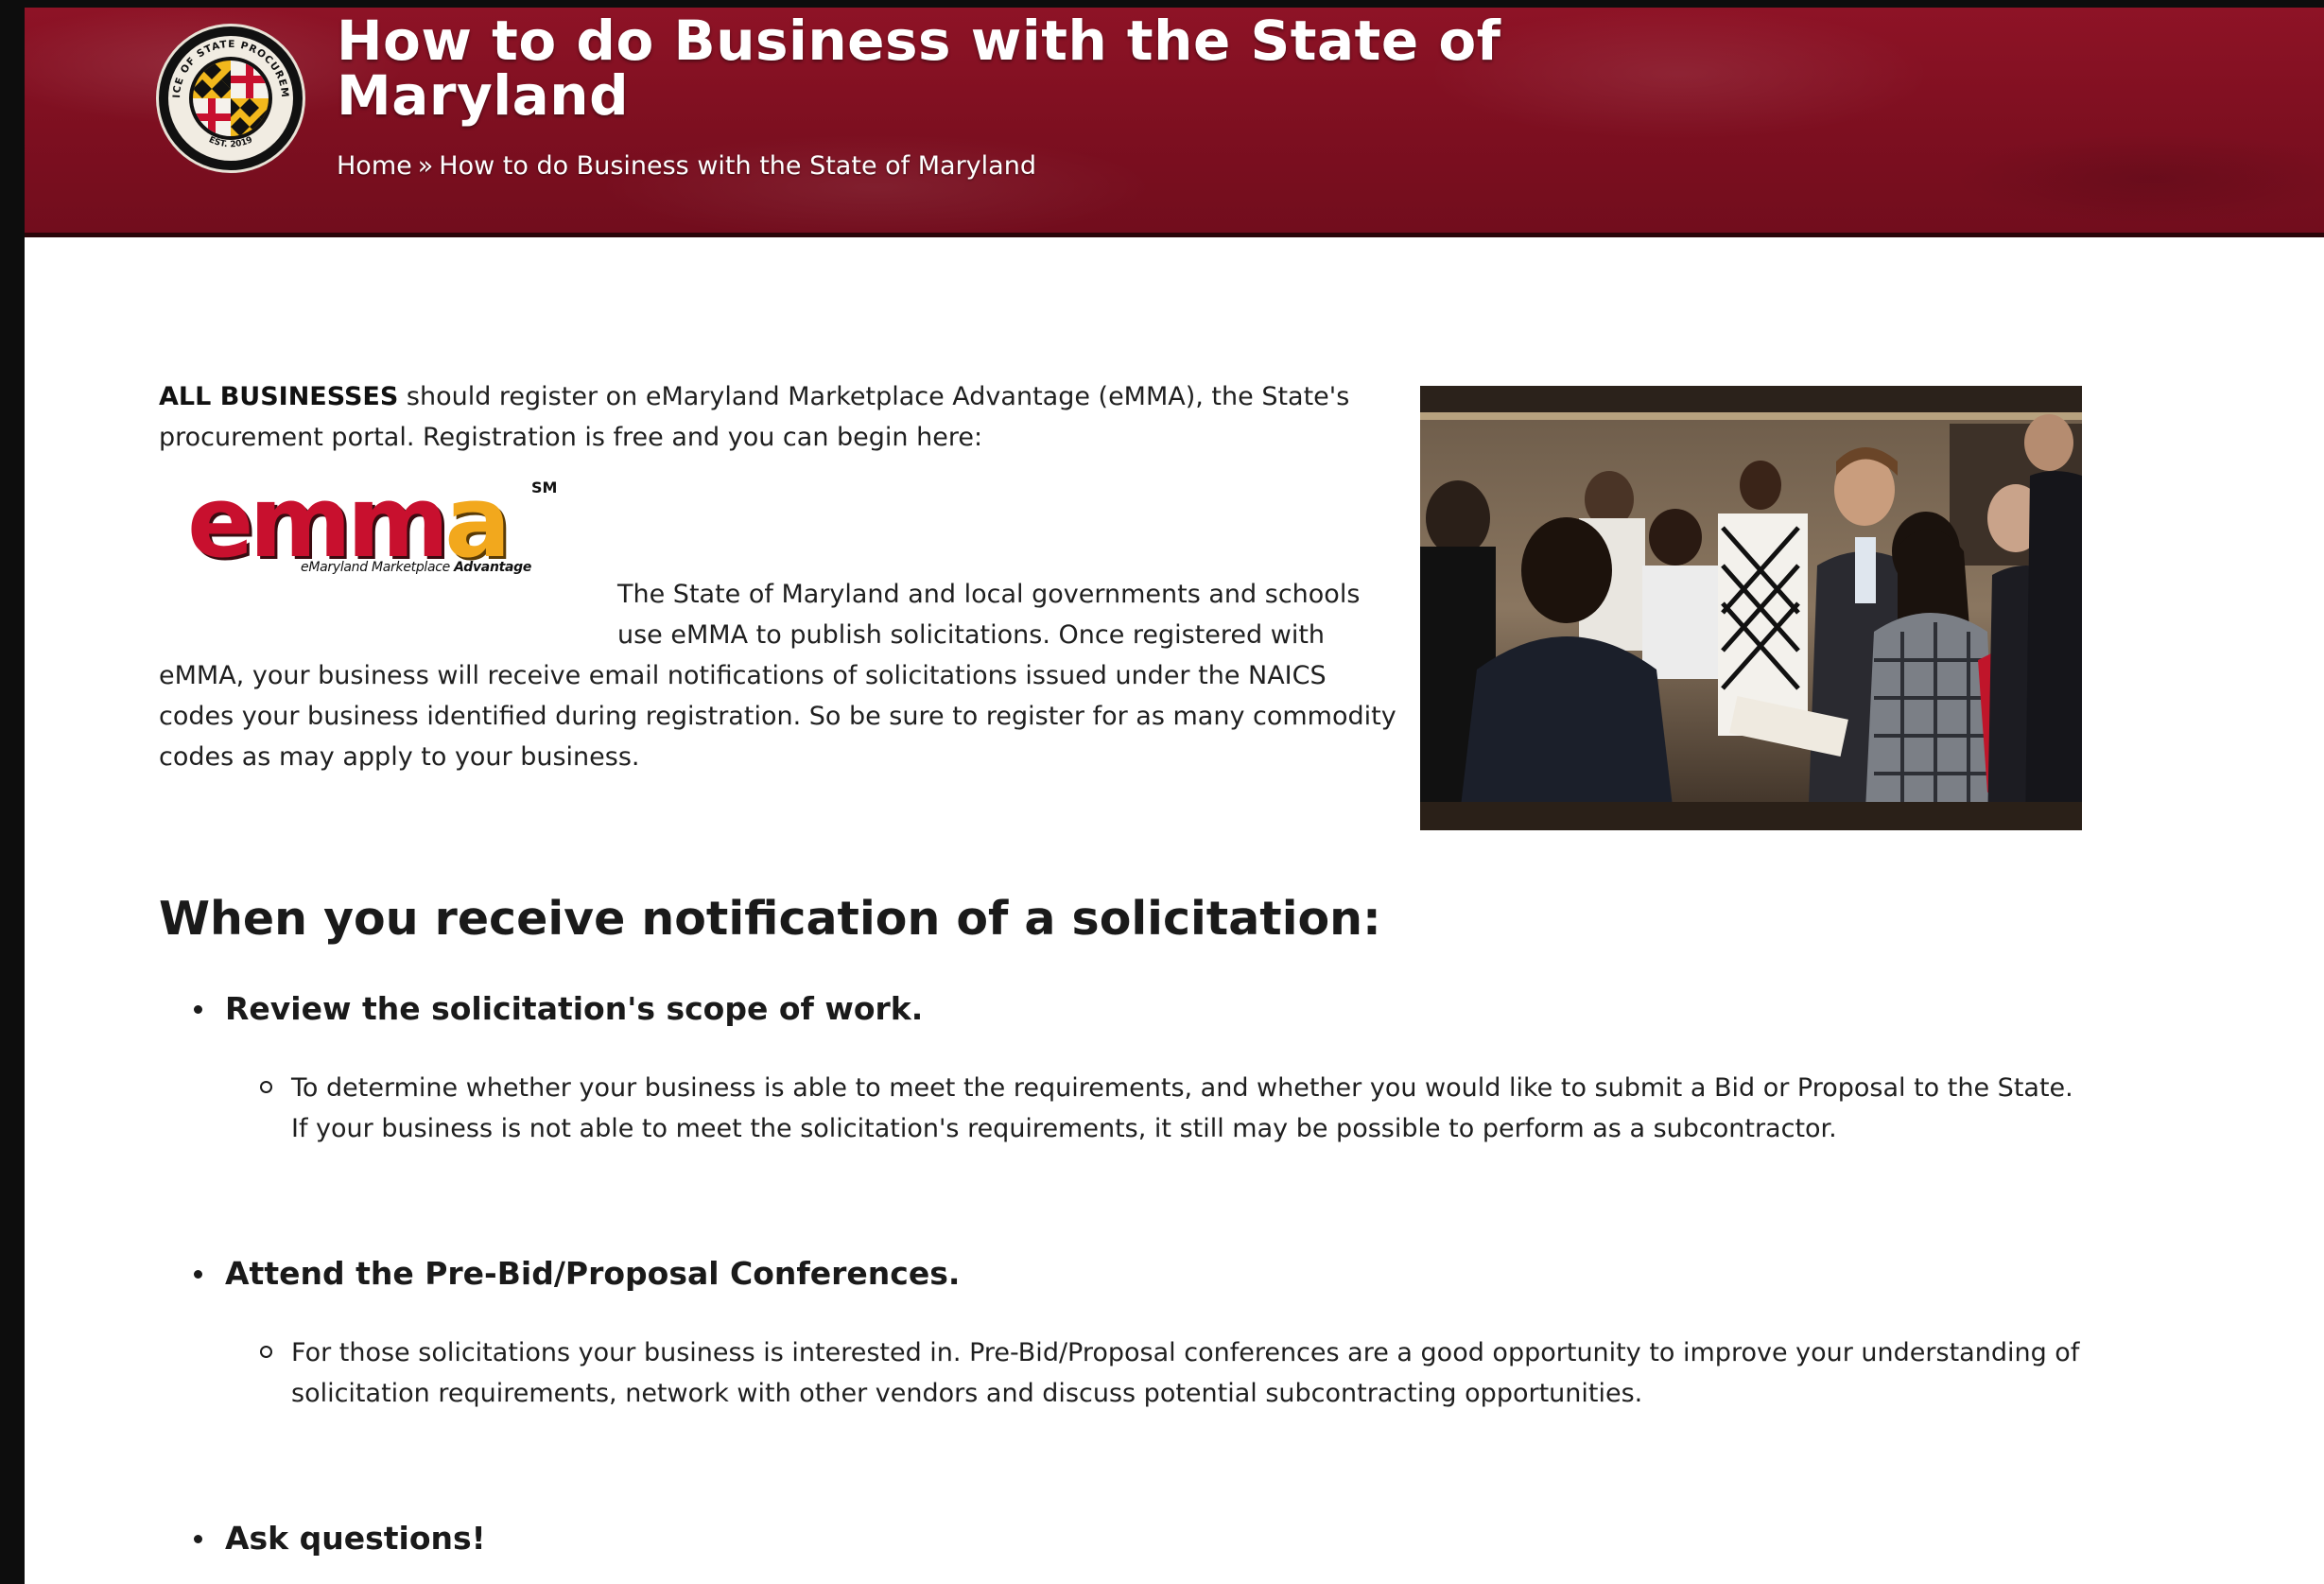  Describe the element at coordinates (1162, 4) in the screenshot. I see `window-frame-top` at that location.